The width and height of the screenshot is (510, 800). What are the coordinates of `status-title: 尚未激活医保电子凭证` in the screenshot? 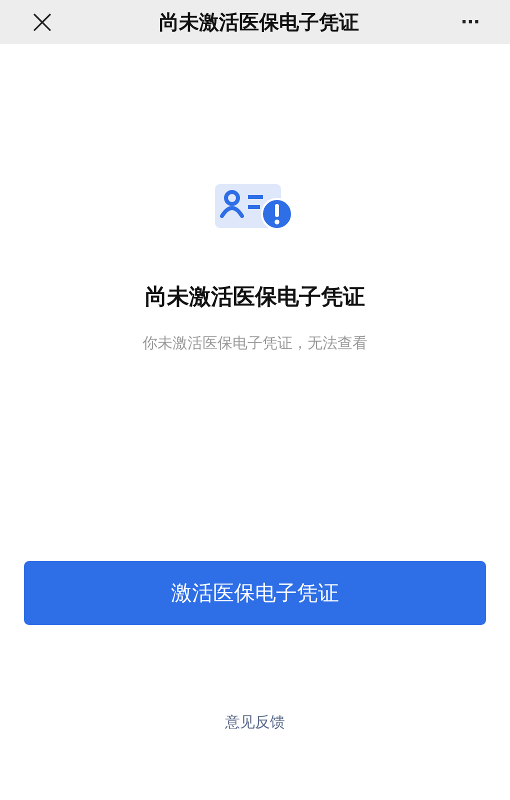 It's located at (255, 298).